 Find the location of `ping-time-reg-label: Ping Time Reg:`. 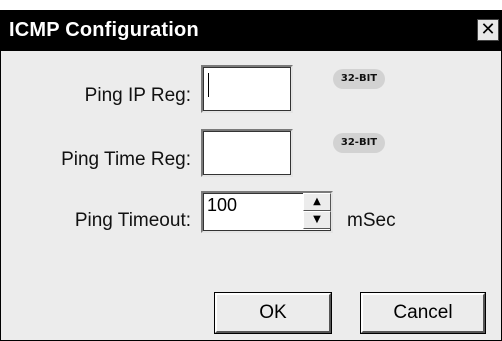

ping-time-reg-label: Ping Time Reg: is located at coordinates (126, 159).